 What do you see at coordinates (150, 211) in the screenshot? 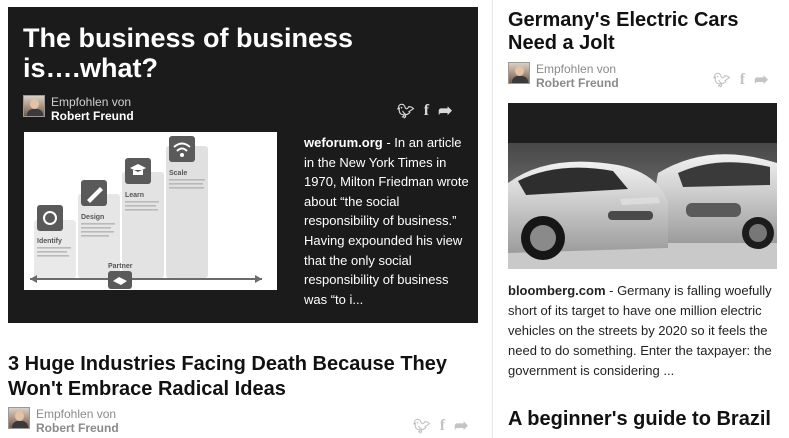
I see `article-thumbnail-diagram: Identify Design Learn Scale Partner` at bounding box center [150, 211].